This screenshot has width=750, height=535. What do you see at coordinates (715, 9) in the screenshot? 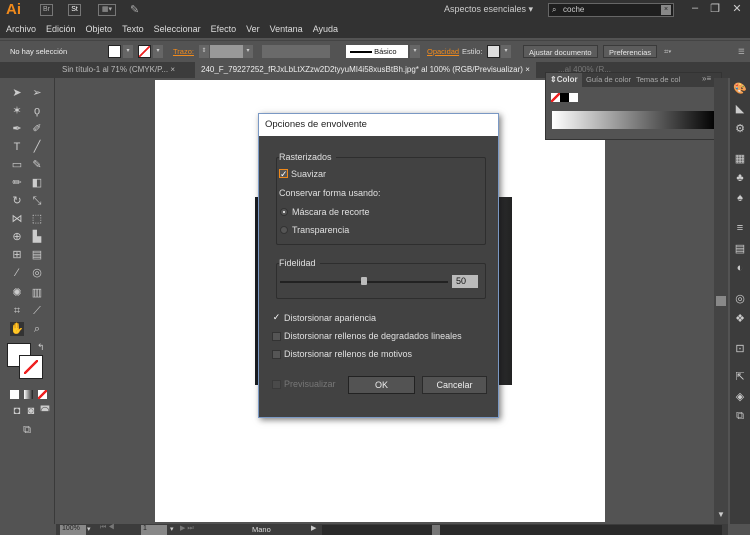
I see `restore-button: ❐` at bounding box center [715, 9].